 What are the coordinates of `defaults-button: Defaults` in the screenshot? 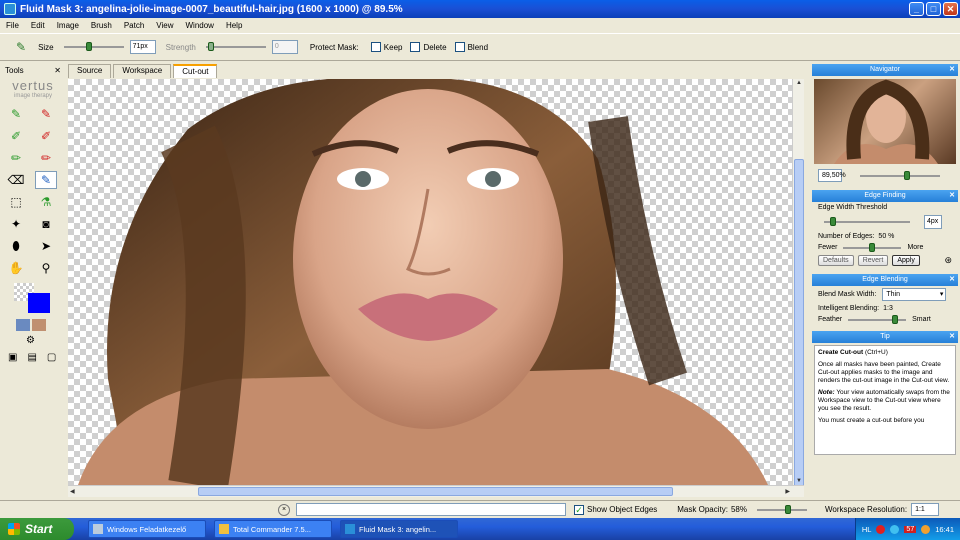 It's located at (836, 260).